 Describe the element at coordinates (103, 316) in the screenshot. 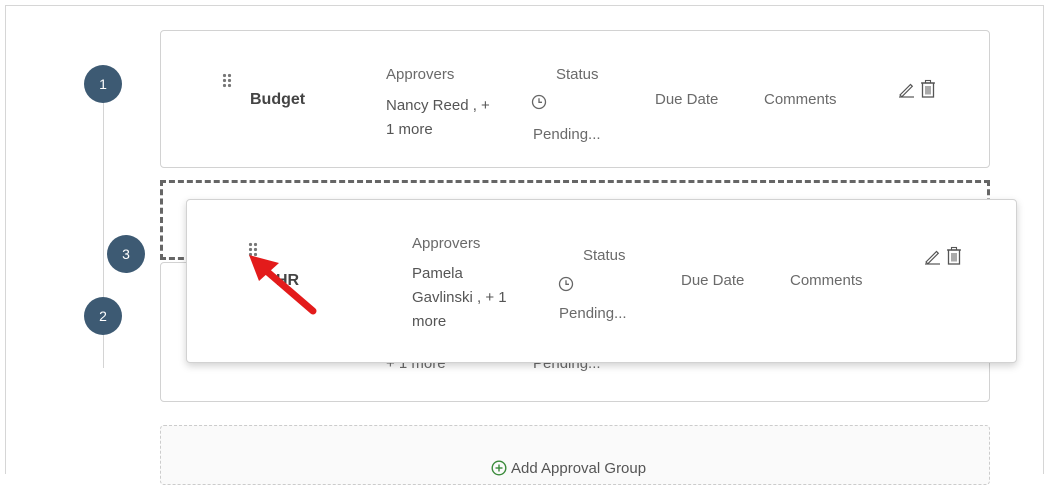

I see `step-badge-2: 2` at that location.